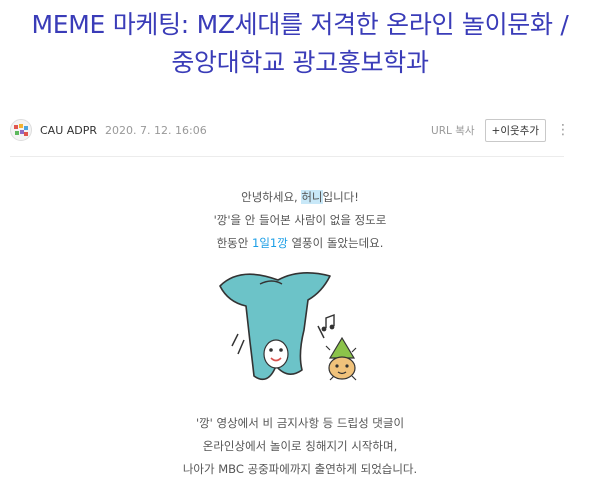 Image resolution: width=600 pixels, height=498 pixels. What do you see at coordinates (341, 358) in the screenshot?
I see `small-character` at bounding box center [341, 358].